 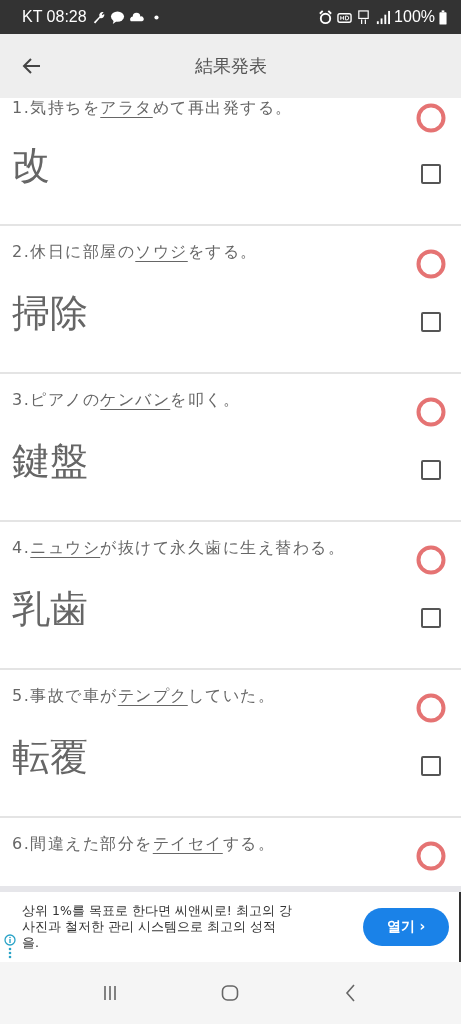 What do you see at coordinates (406, 927) in the screenshot?
I see `open-button: 열기 ›` at bounding box center [406, 927].